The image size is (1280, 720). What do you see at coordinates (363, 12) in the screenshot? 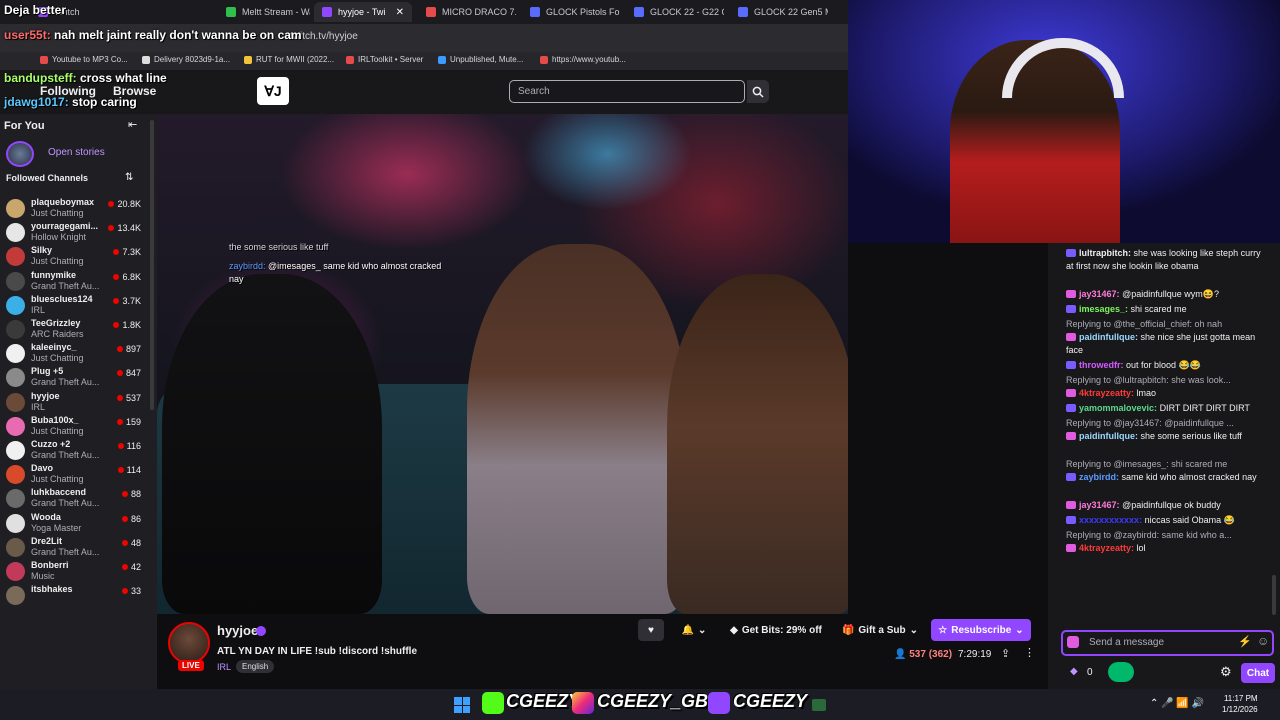
I see `browser-tab-active: hyyjoe - Twi ✕` at bounding box center [363, 12].